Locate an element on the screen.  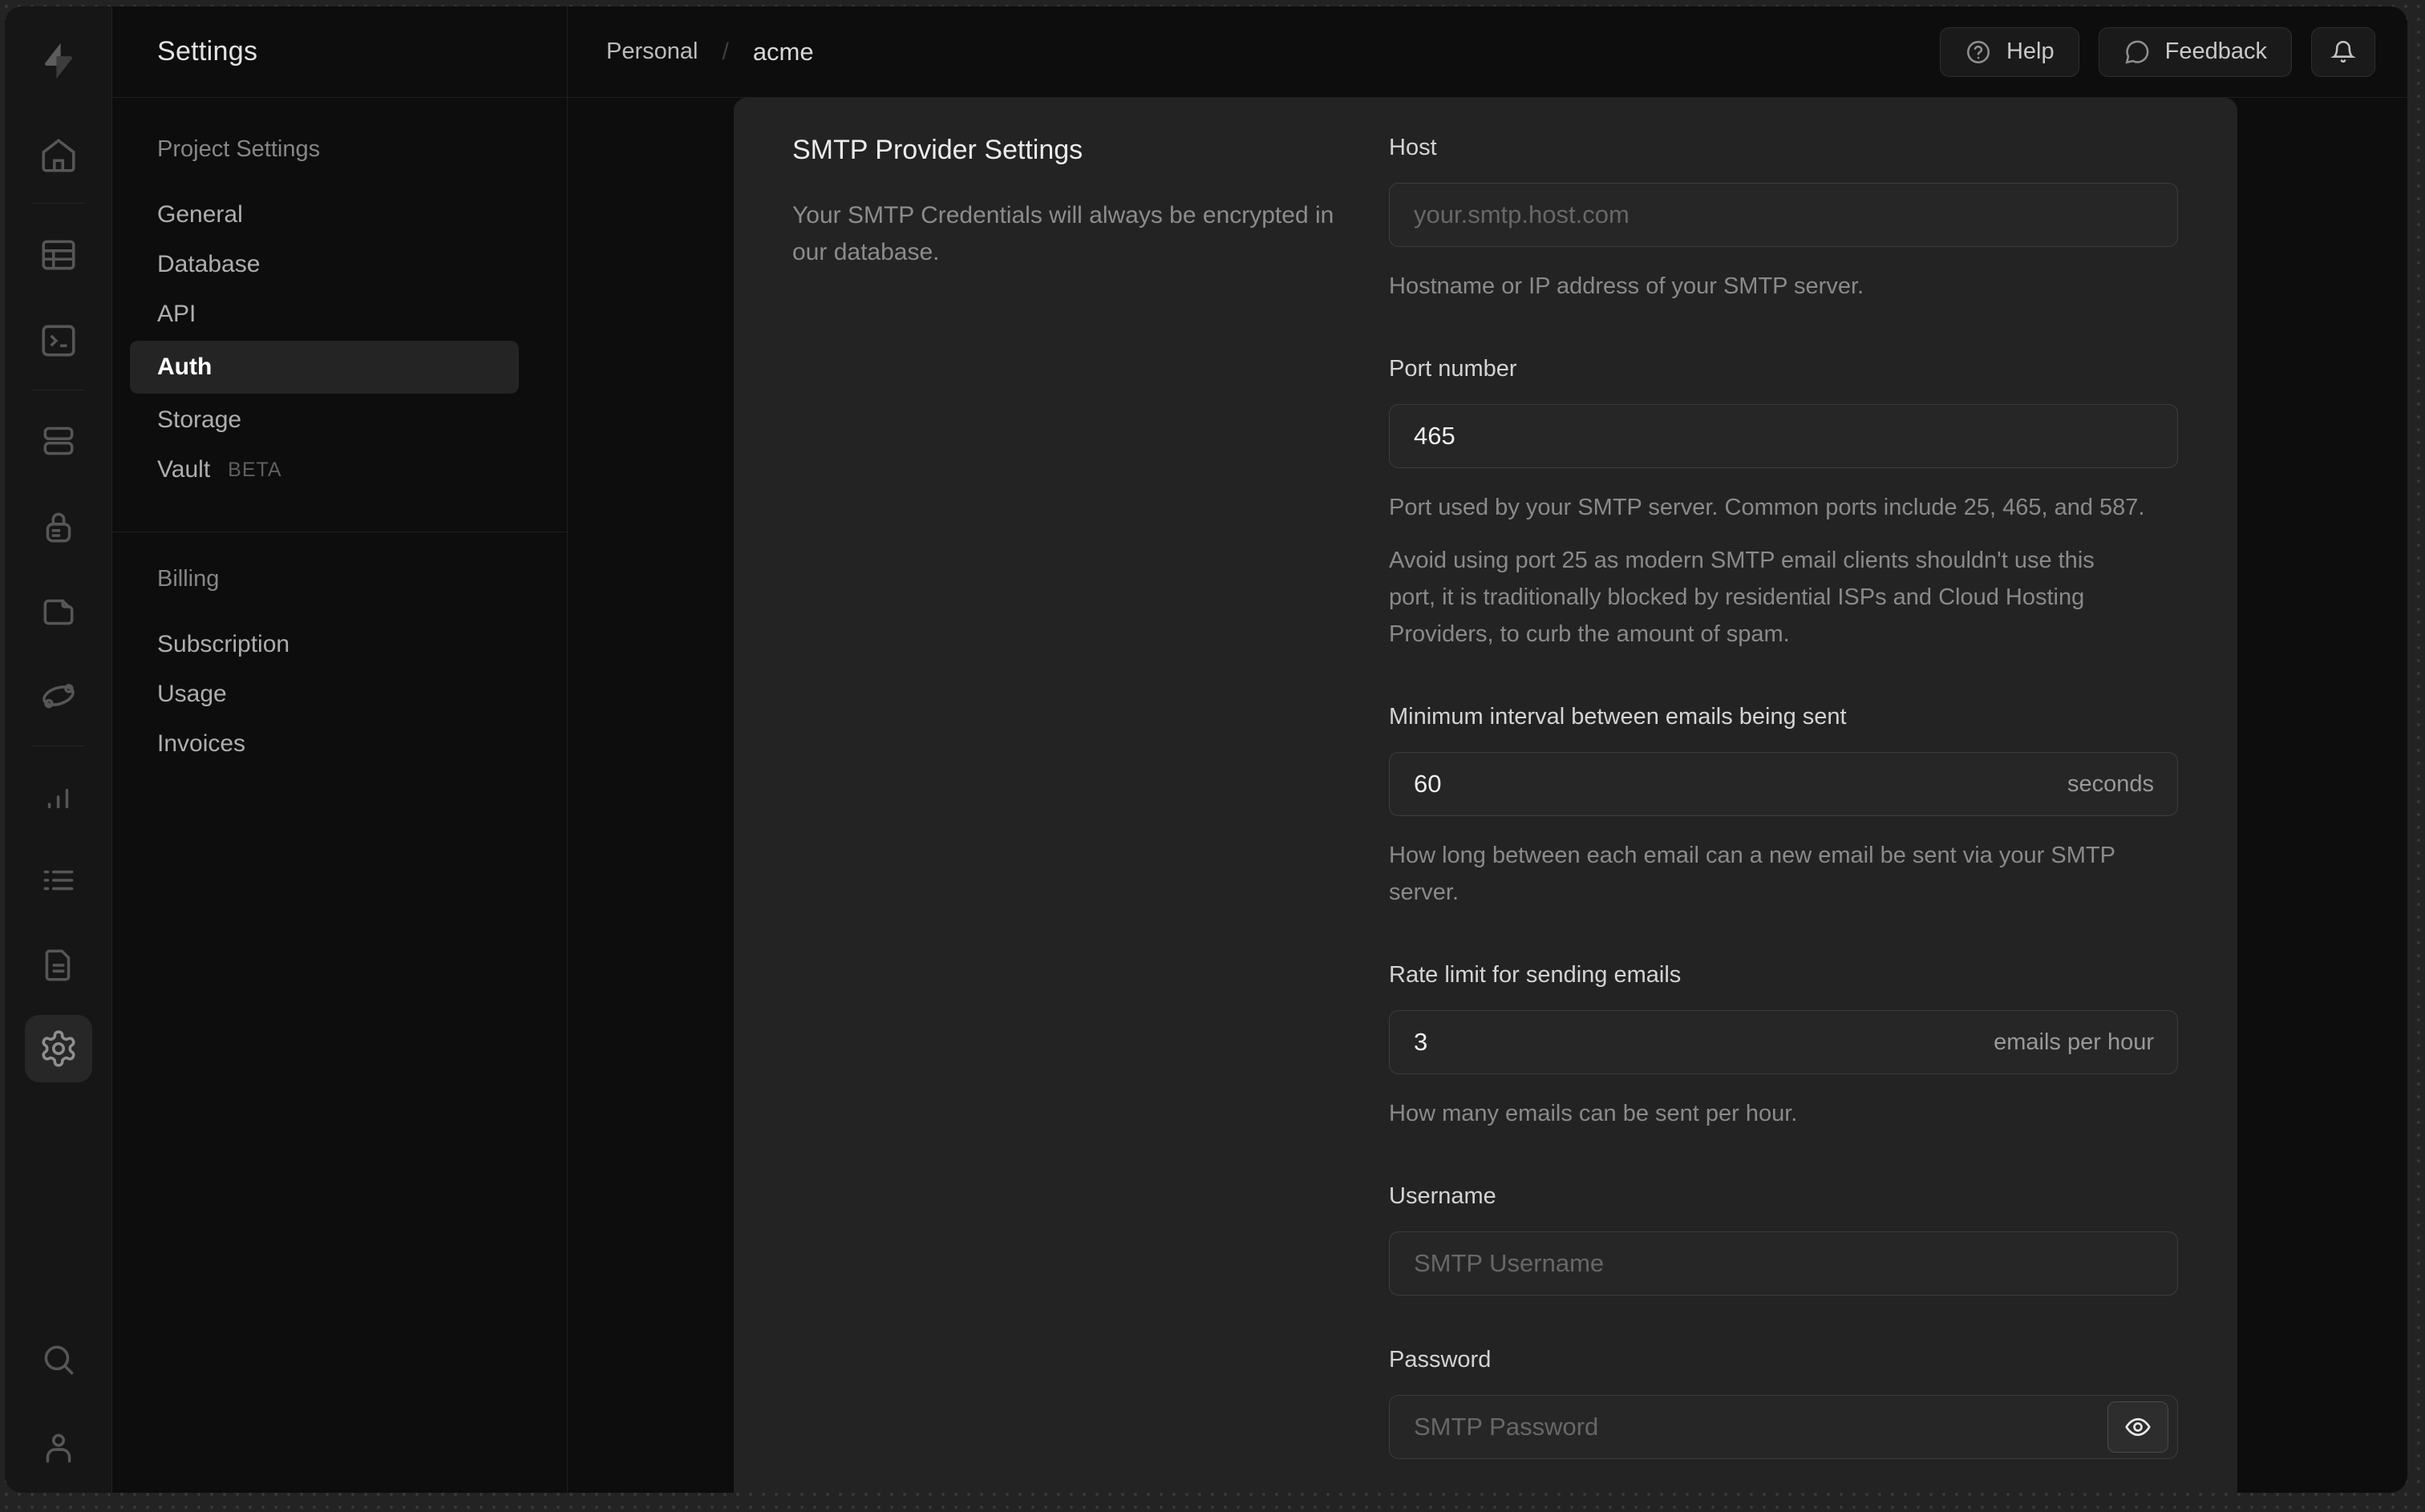
home-icon is located at coordinates (58, 156).